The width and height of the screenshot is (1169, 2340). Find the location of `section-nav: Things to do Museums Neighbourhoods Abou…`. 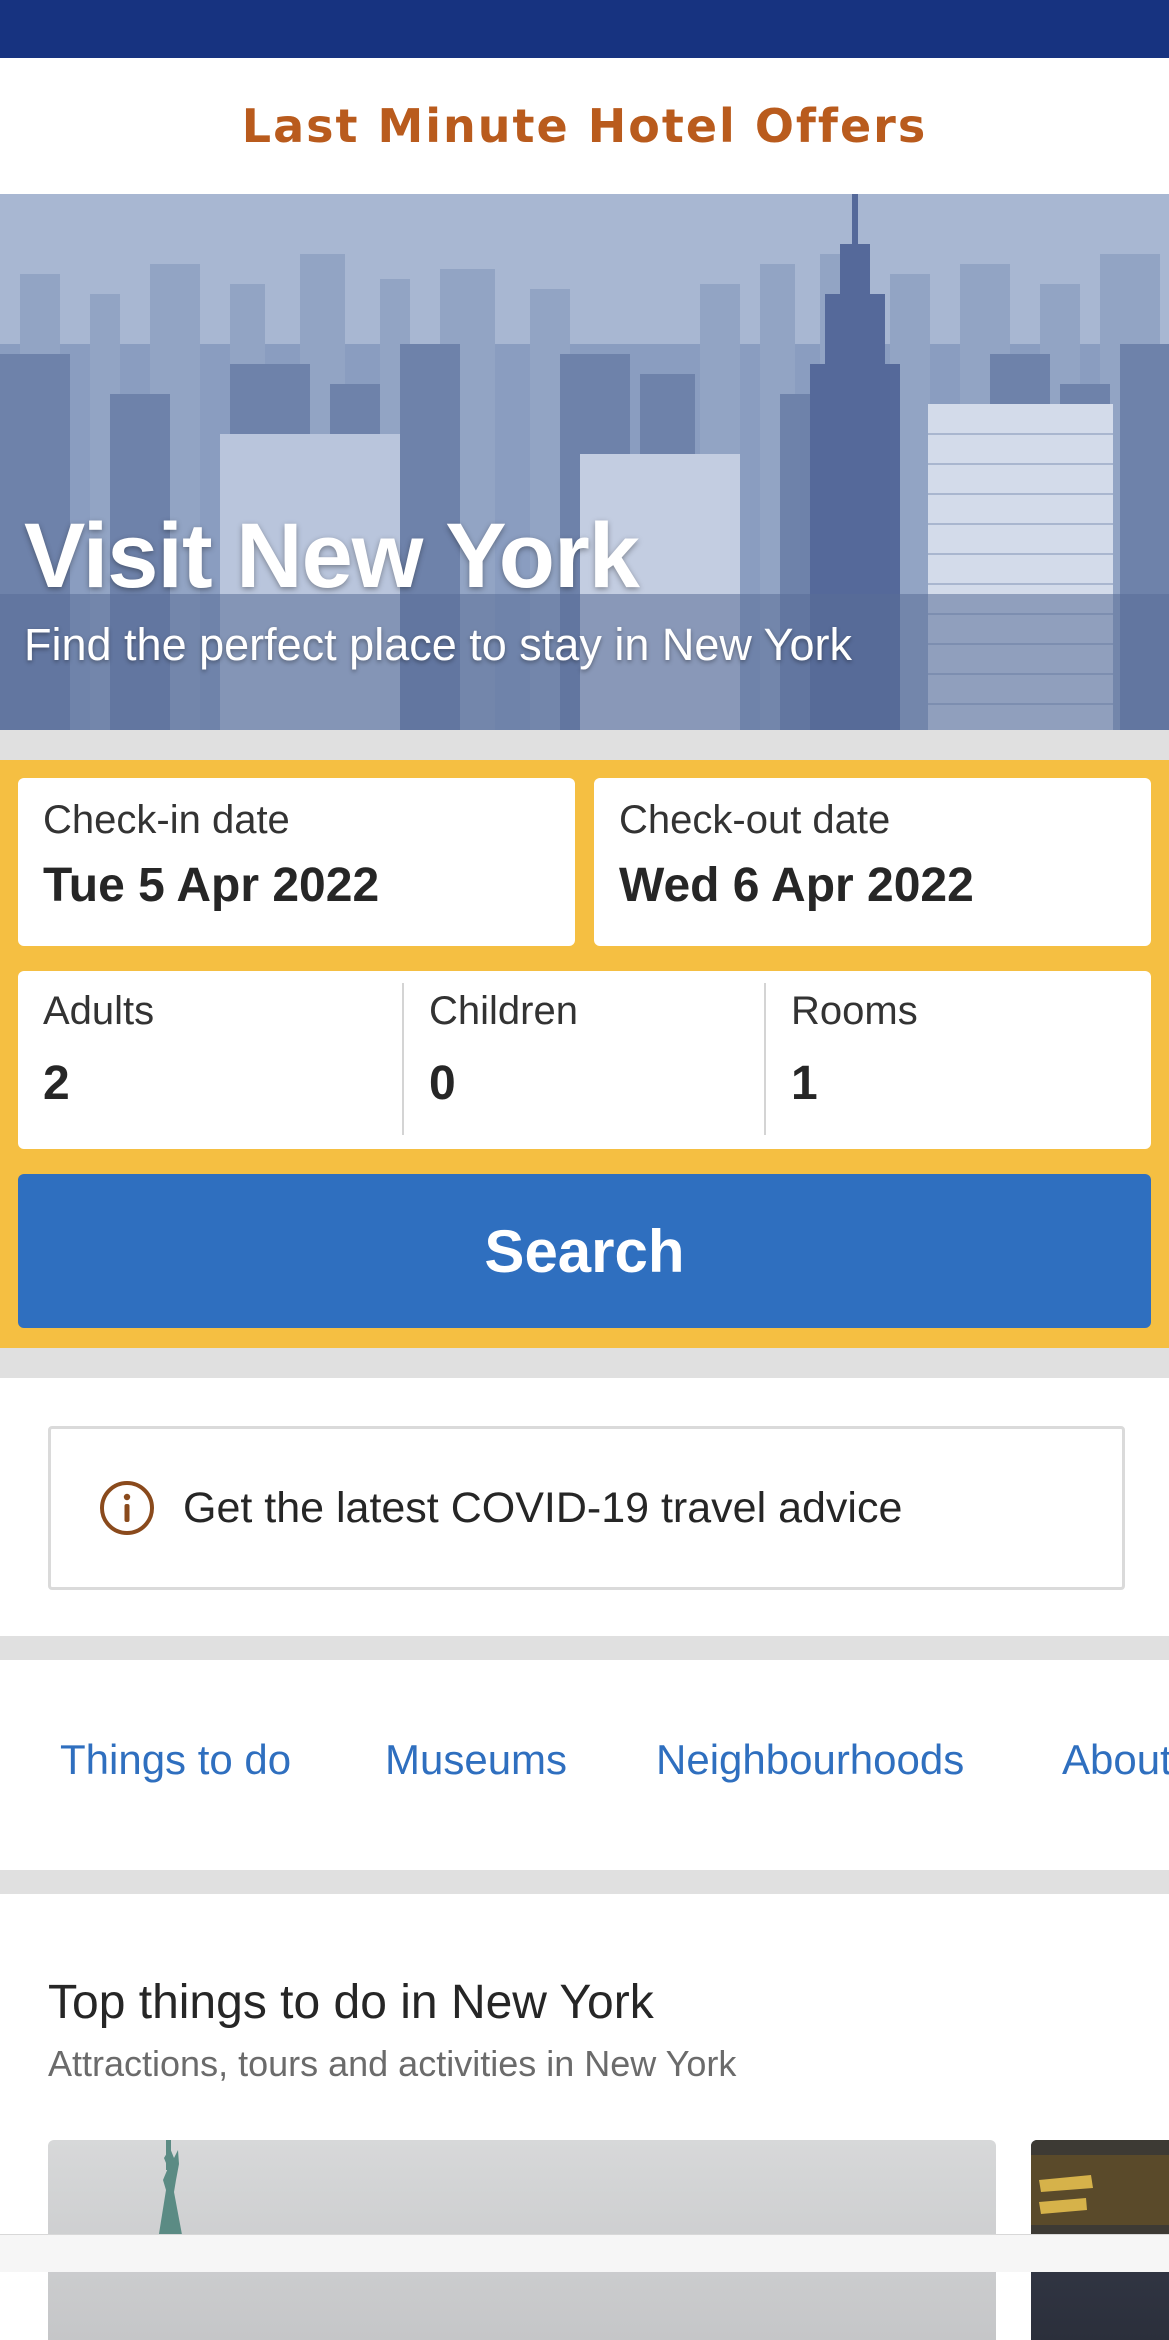

section-nav: Things to do Museums Neighbourhoods Abou… is located at coordinates (584, 1765).